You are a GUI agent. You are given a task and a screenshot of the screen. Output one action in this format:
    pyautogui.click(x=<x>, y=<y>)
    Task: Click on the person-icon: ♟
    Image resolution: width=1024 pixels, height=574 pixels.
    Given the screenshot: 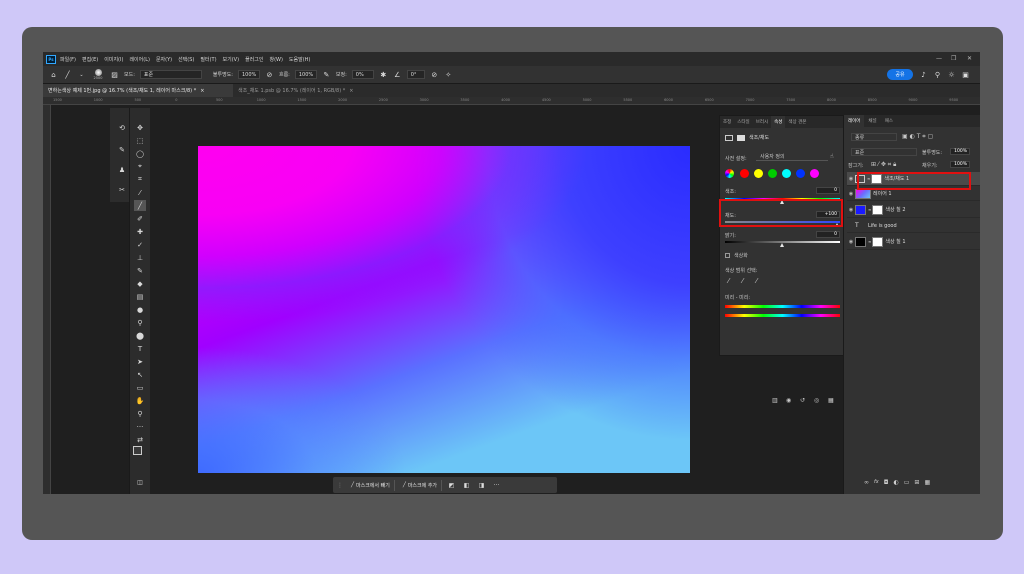 What is the action you would take?
    pyautogui.click(x=122, y=169)
    